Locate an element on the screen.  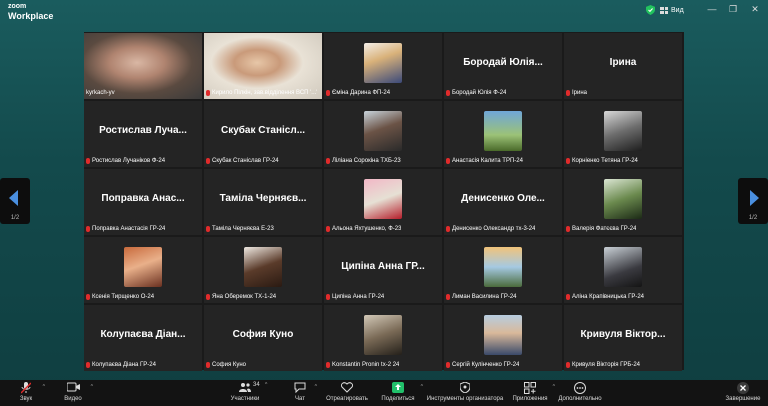
apps-icon is located at coordinates (530, 388).